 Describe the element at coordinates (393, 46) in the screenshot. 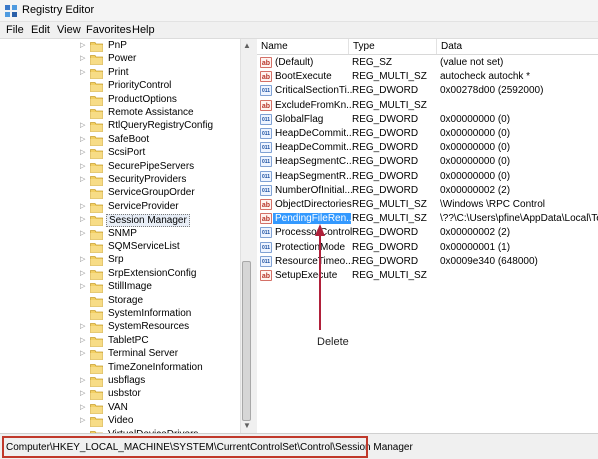

I see `column-header-type: Type` at that location.